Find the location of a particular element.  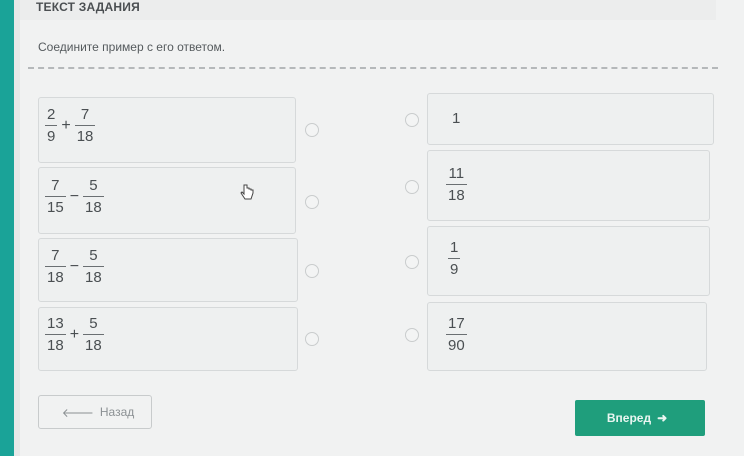

denominator: 90 is located at coordinates (456, 344).